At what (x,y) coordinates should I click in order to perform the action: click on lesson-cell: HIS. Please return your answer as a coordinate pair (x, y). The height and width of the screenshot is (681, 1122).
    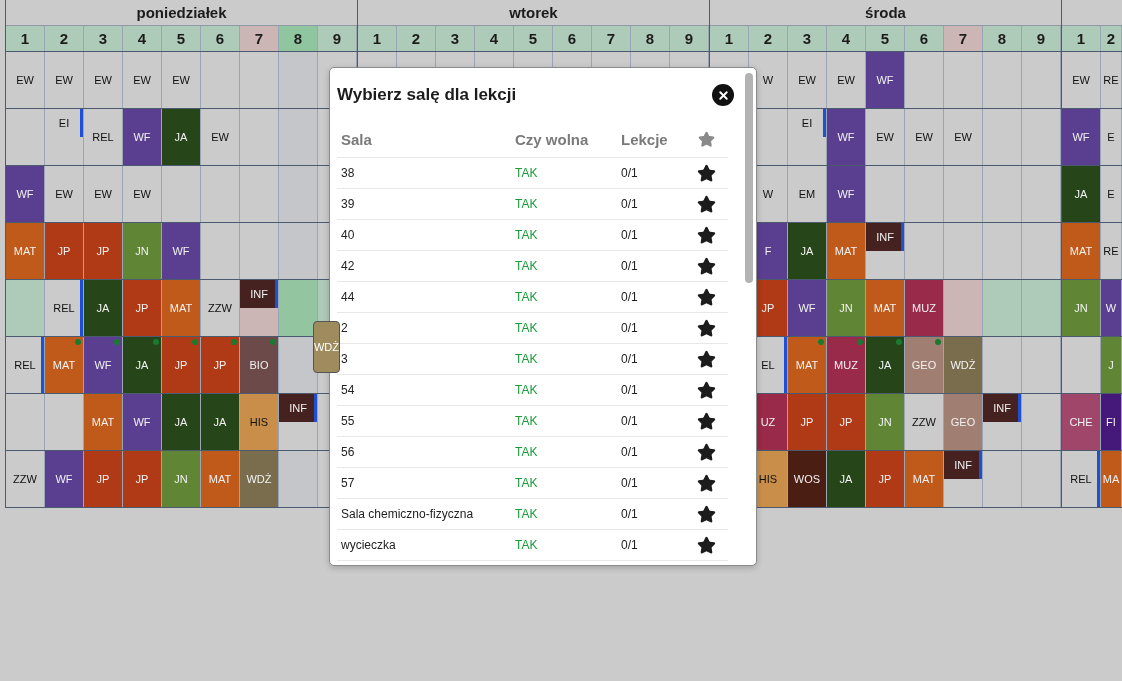
    Looking at the image, I should click on (259, 422).